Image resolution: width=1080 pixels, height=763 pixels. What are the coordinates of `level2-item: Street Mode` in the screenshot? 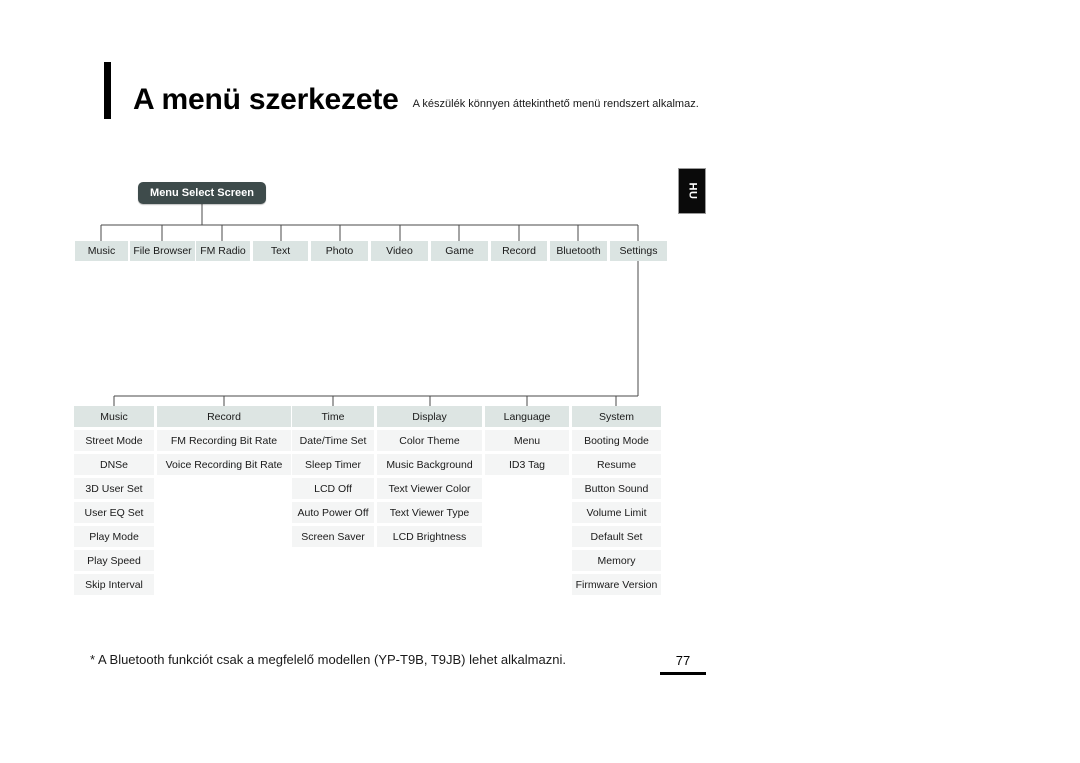 It's located at (114, 440).